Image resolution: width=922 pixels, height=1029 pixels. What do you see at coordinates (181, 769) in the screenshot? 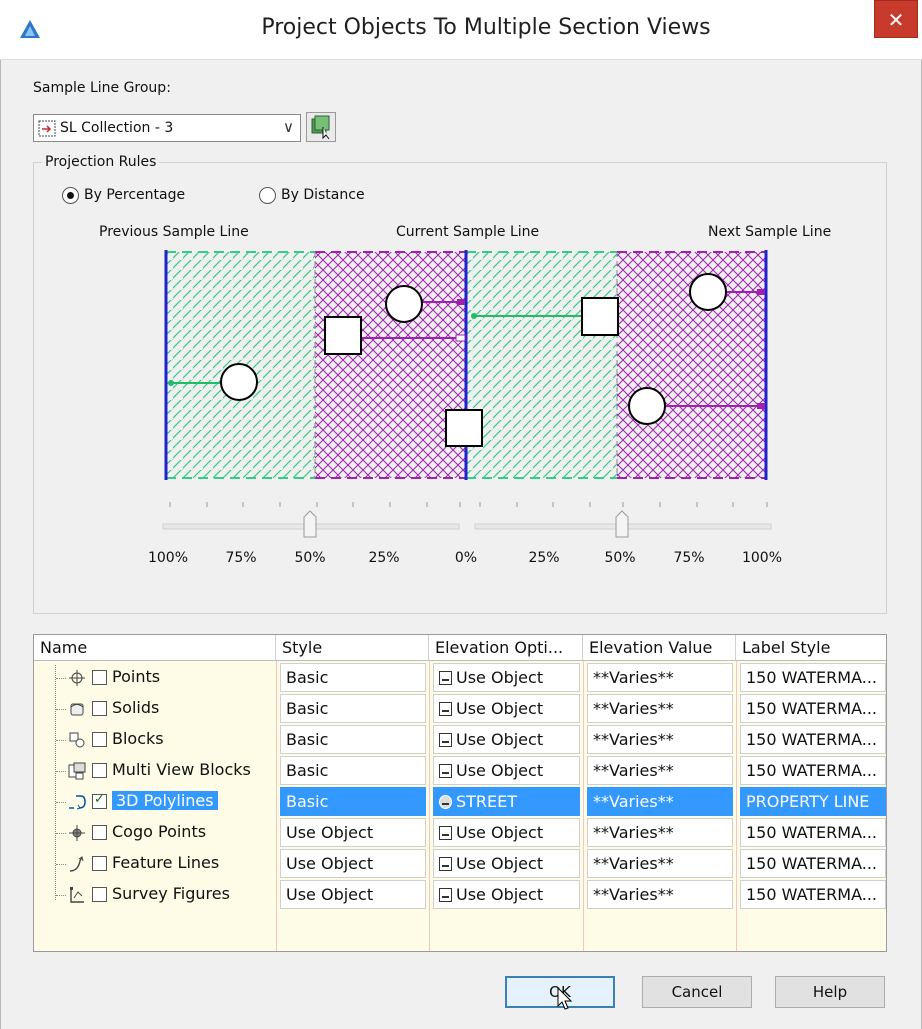
I see `row-name: Multi View Blocks` at bounding box center [181, 769].